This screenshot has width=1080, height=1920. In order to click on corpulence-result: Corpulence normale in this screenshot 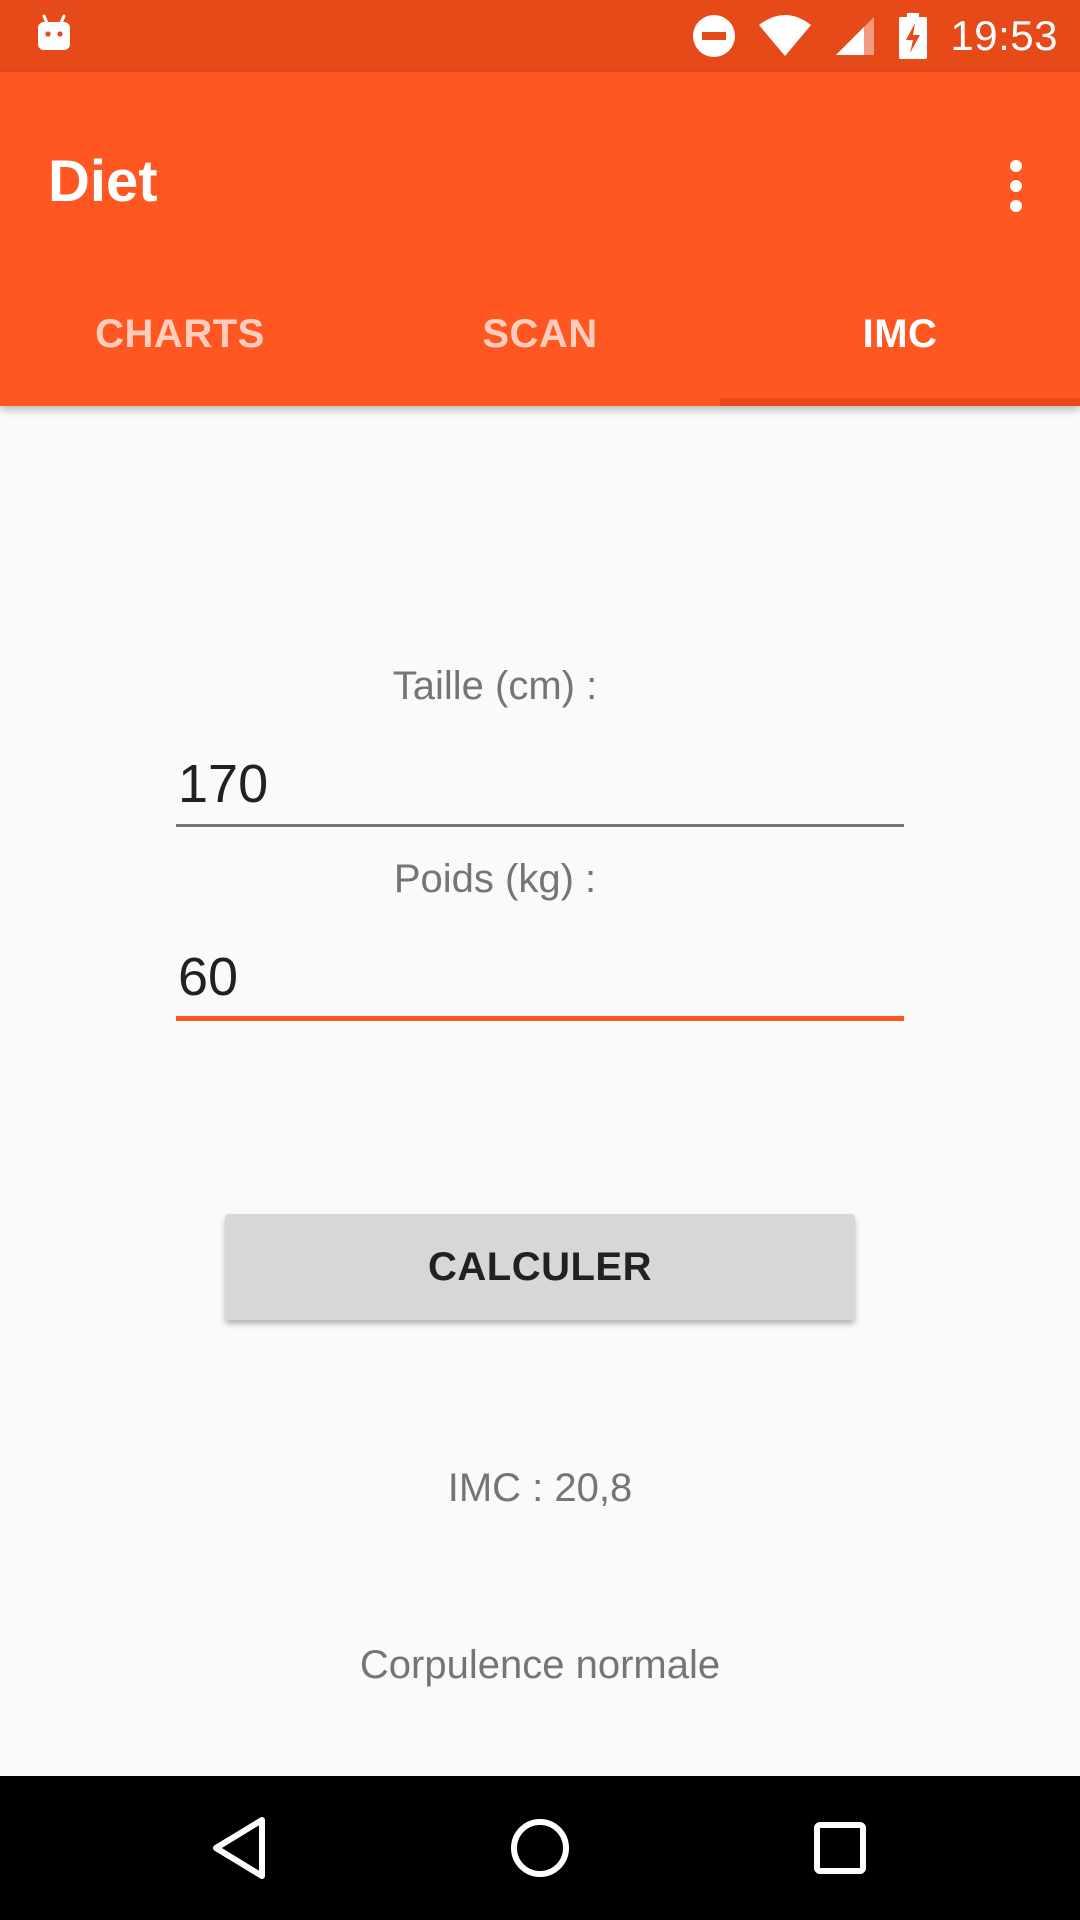, I will do `click(540, 1665)`.